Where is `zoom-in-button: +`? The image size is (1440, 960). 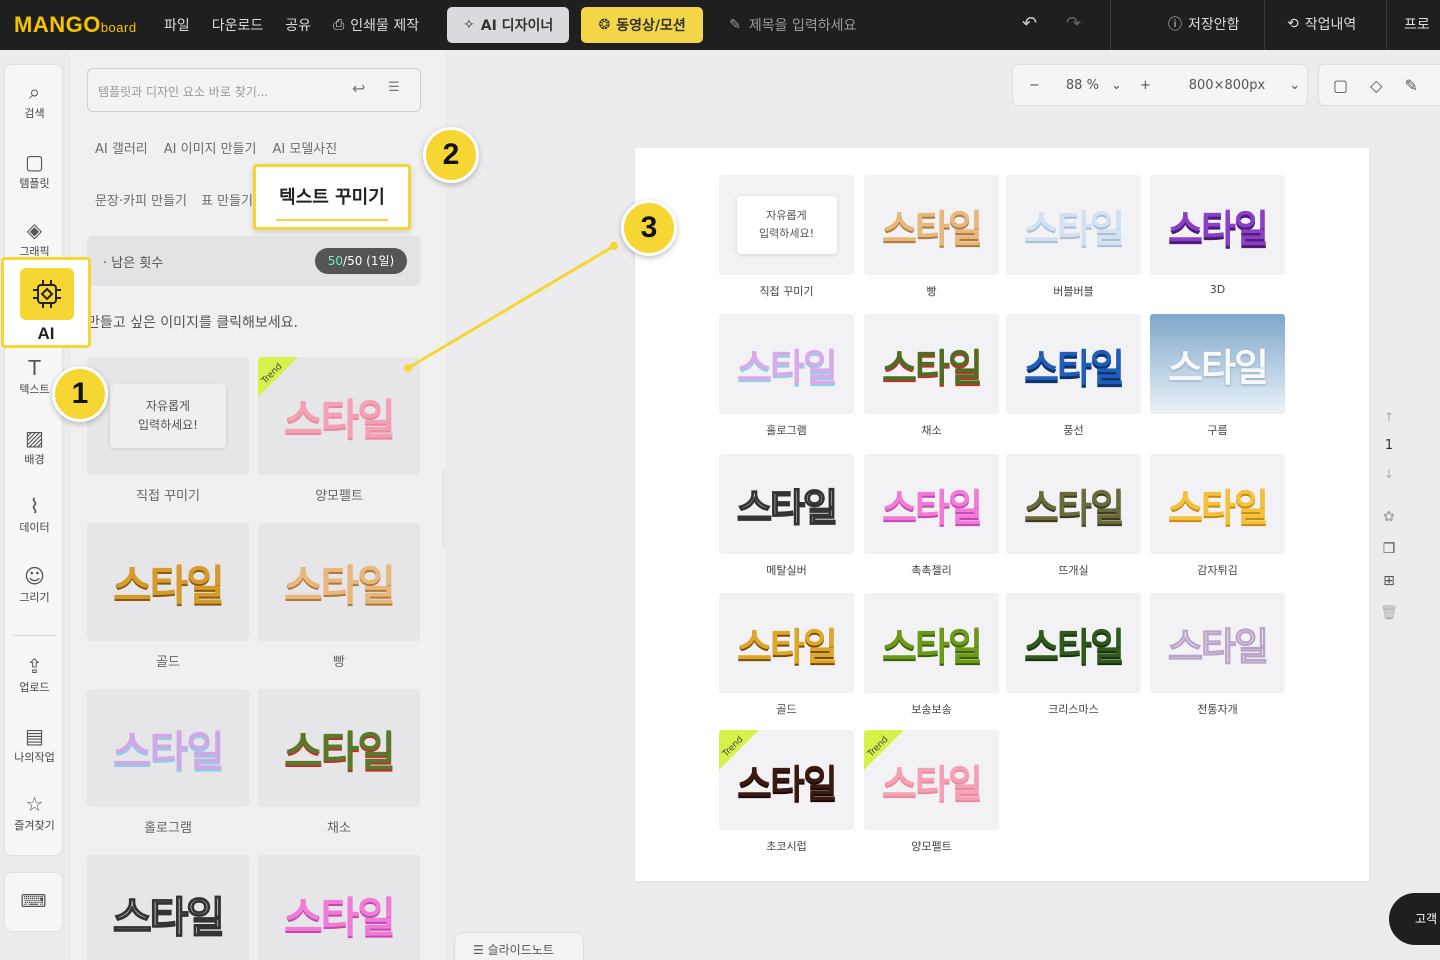
zoom-in-button: + is located at coordinates (1145, 85).